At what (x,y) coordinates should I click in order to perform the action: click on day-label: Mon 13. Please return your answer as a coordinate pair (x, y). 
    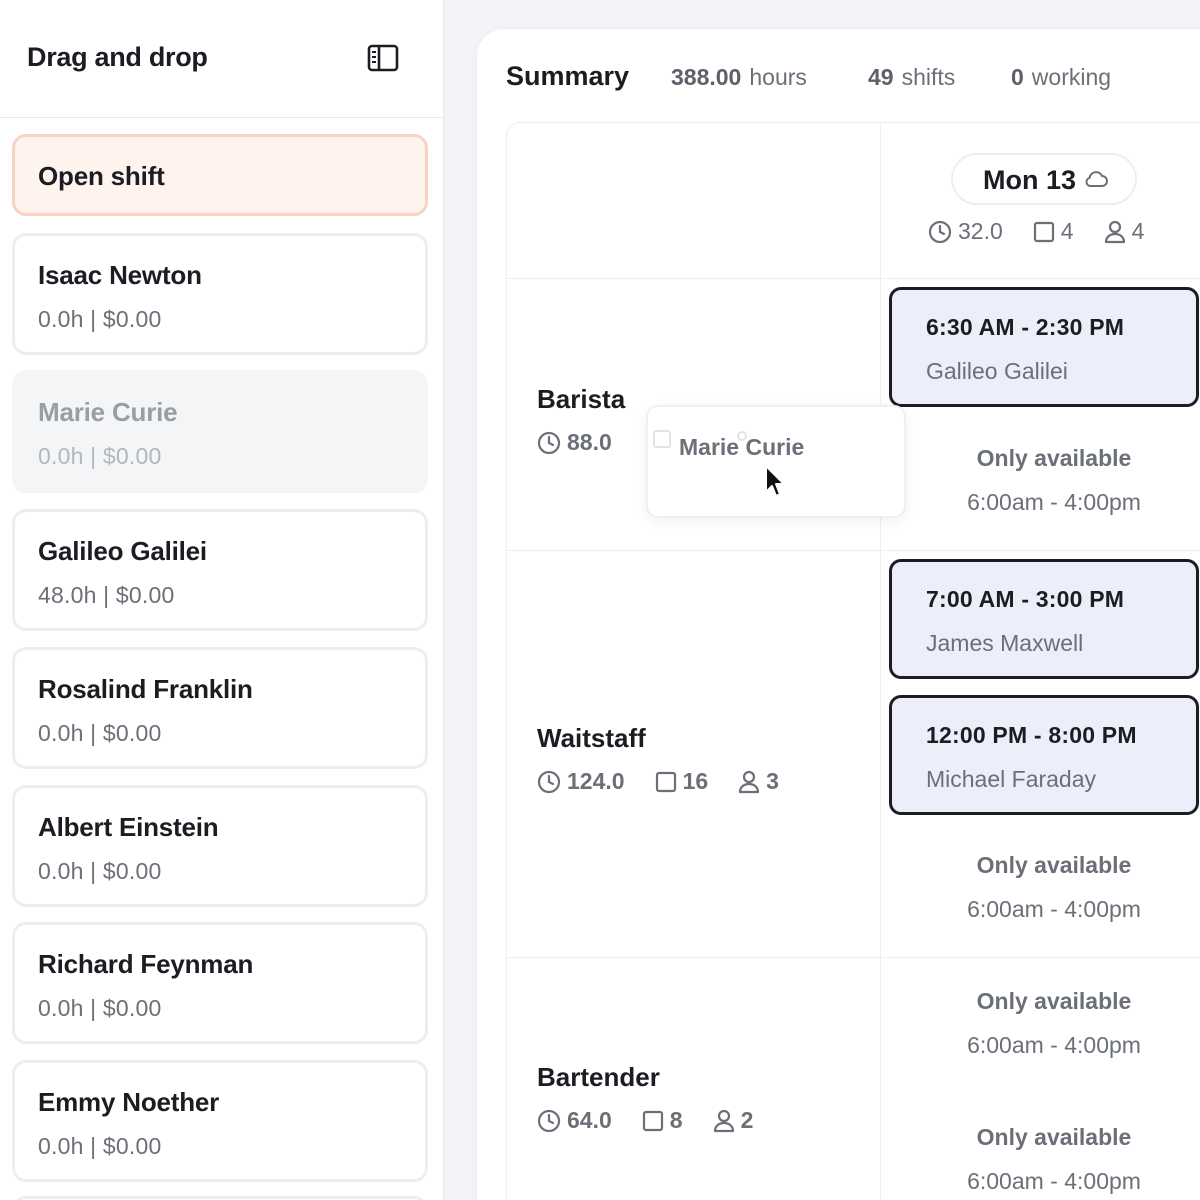
    Looking at the image, I should click on (1030, 180).